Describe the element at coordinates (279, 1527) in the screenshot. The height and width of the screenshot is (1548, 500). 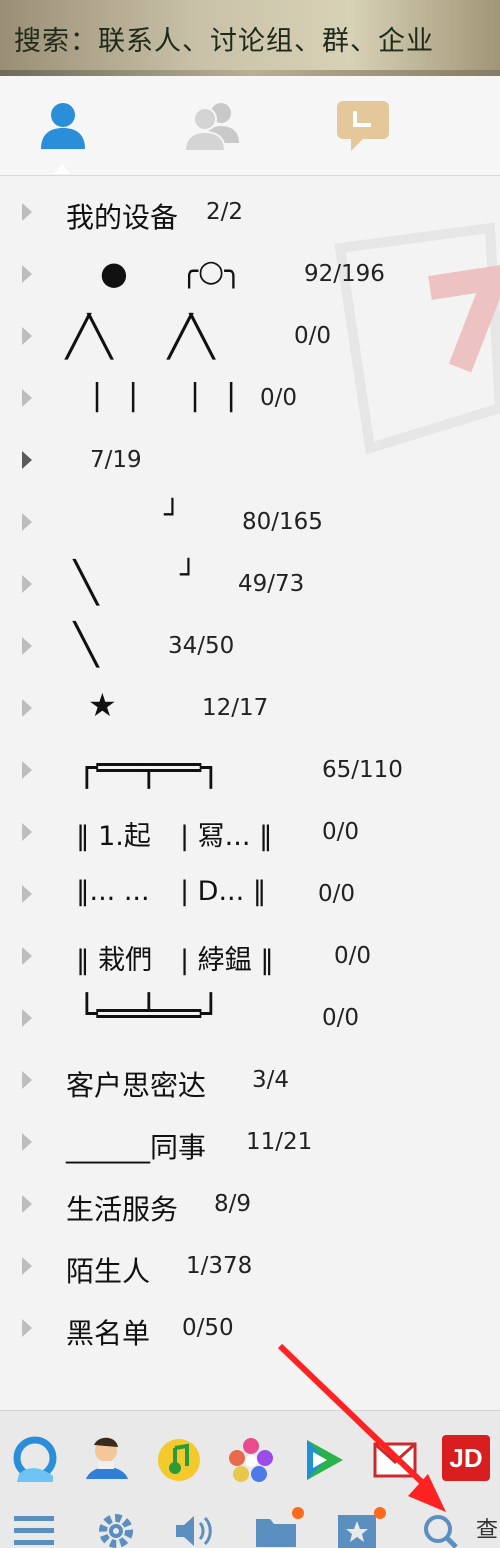
I see `folder-icon` at that location.